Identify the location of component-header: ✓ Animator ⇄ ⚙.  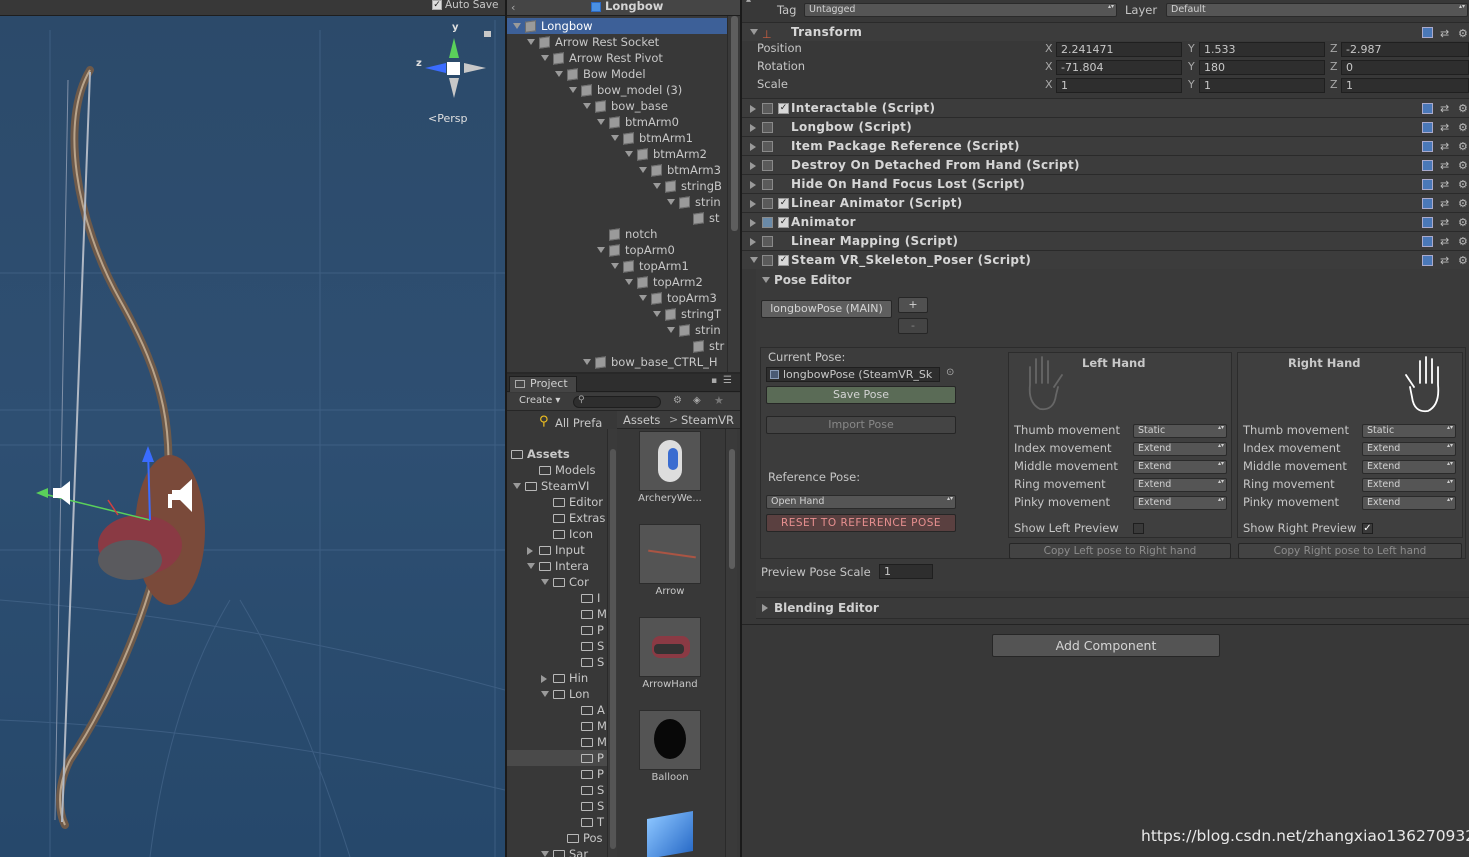
(1105, 221).